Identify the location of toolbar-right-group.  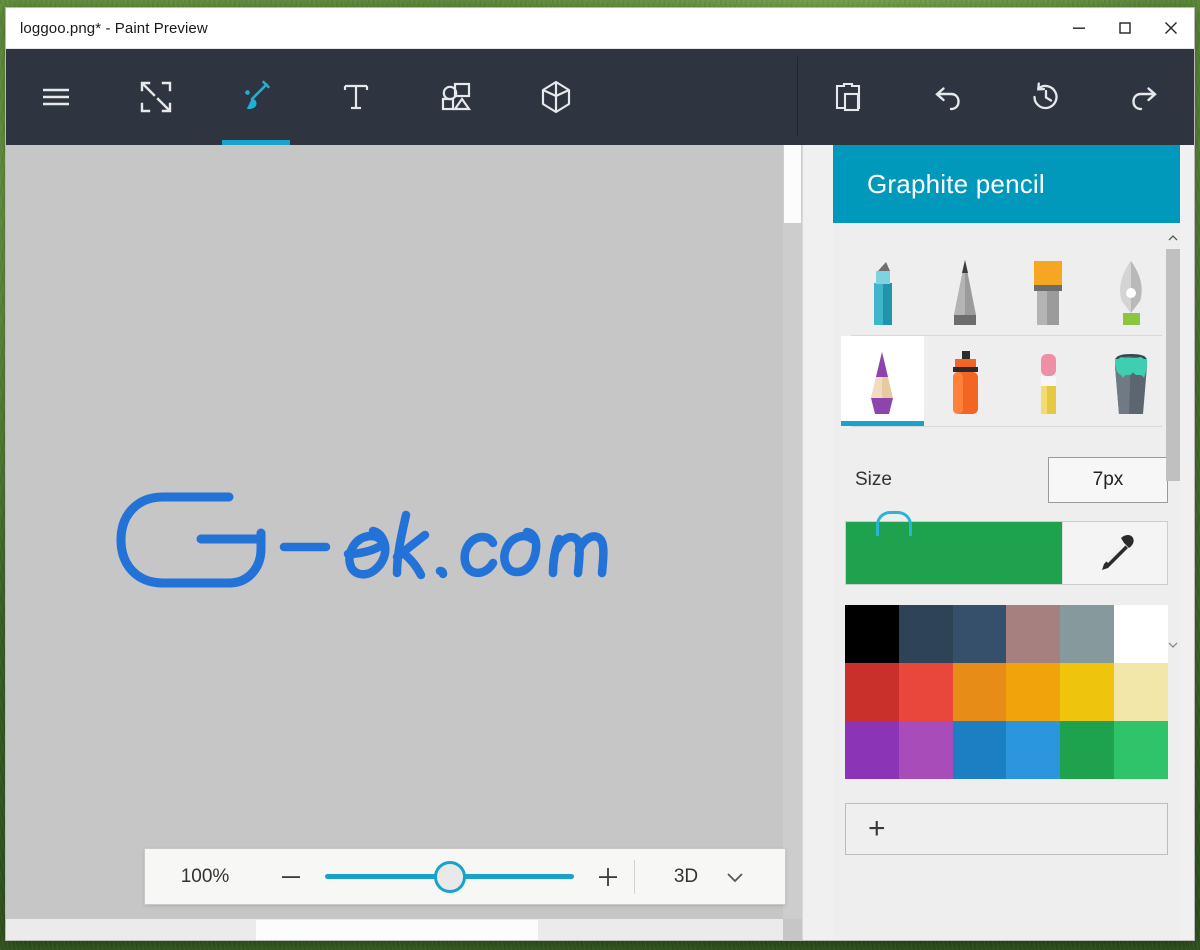
(995, 97).